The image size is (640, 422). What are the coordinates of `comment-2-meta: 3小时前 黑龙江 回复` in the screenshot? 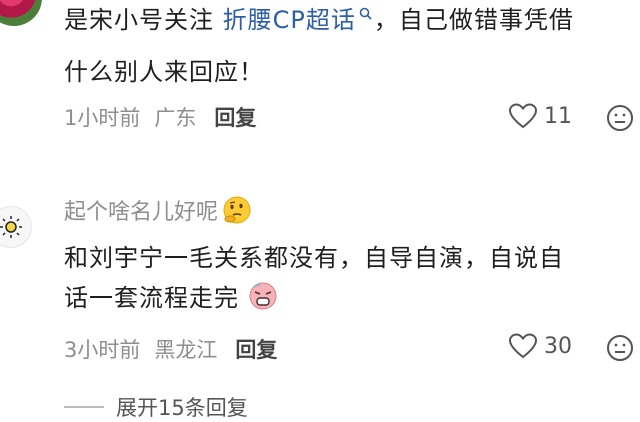 It's located at (170, 349).